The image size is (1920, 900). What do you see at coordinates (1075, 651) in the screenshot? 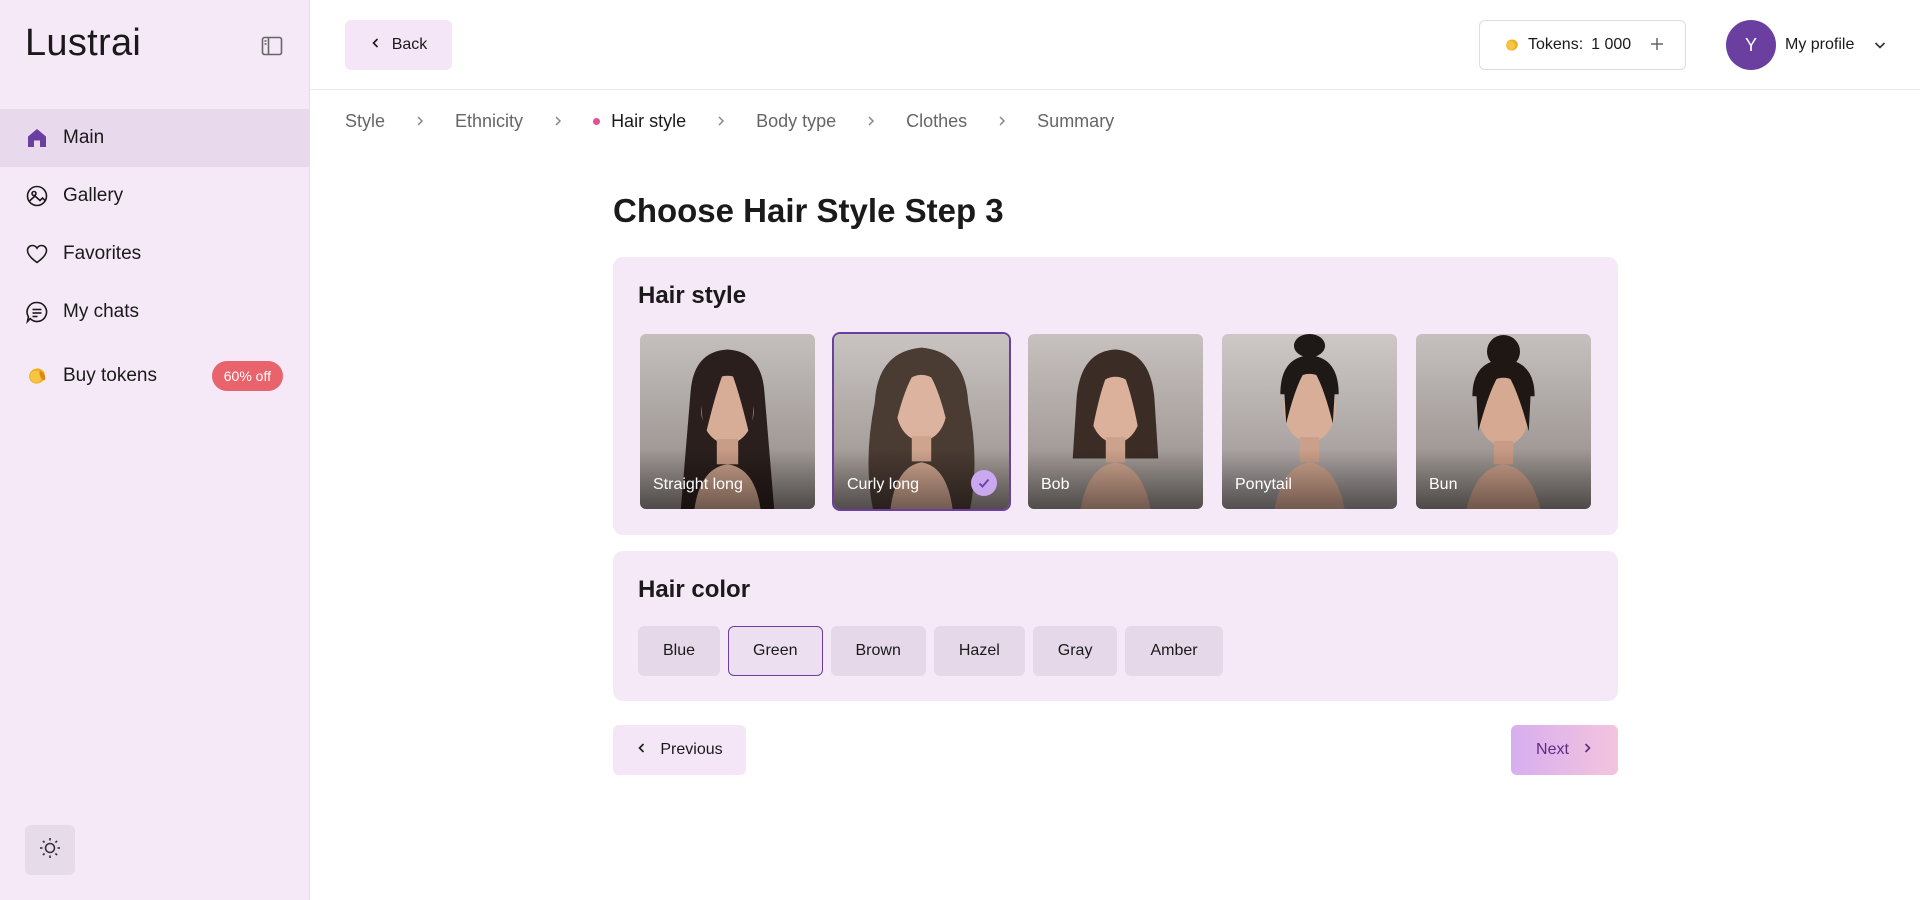
I see `hair-color-option-gray: Gray` at bounding box center [1075, 651].